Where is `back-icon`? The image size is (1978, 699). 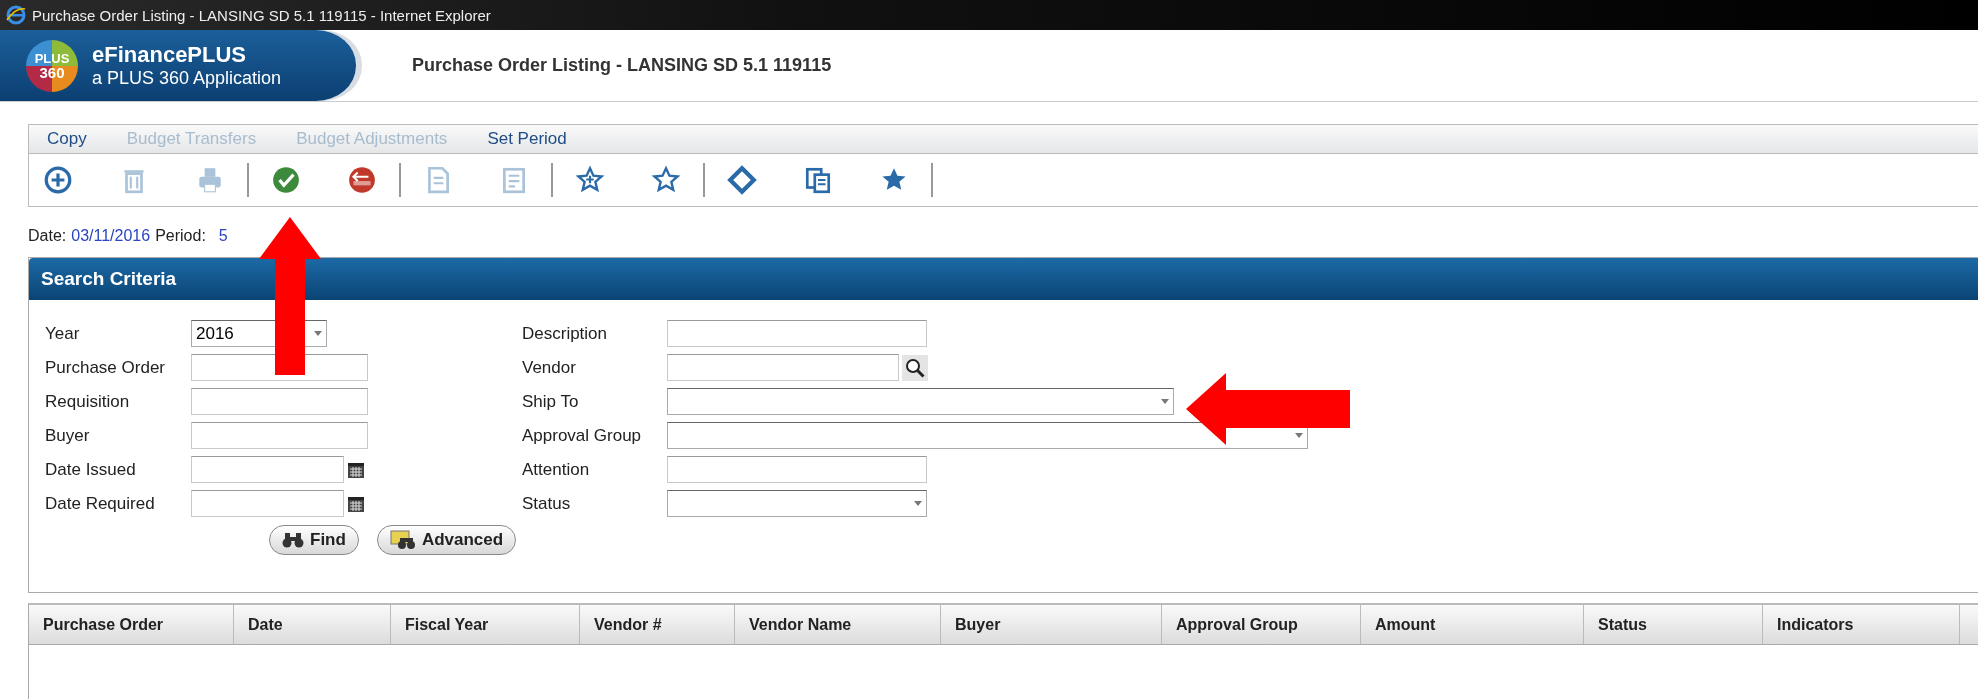 back-icon is located at coordinates (362, 180).